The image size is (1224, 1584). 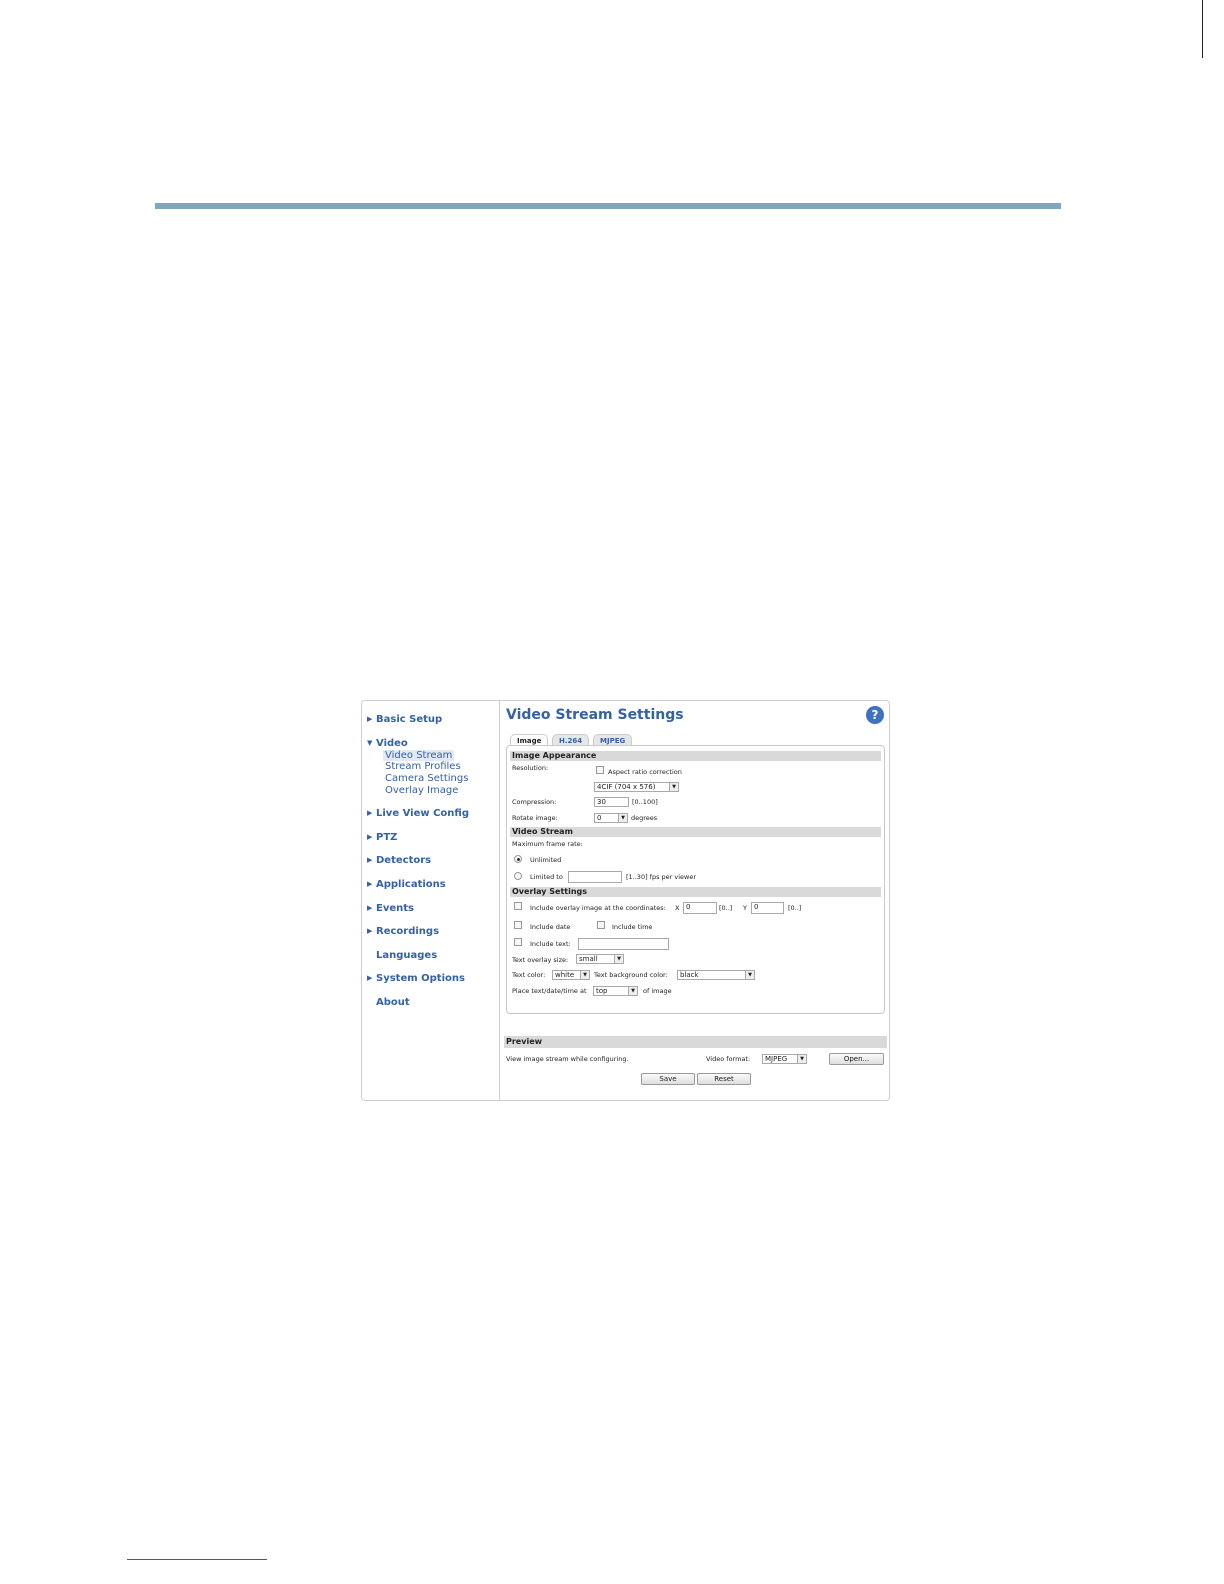 What do you see at coordinates (518, 942) in the screenshot?
I see `include-text-checkbox` at bounding box center [518, 942].